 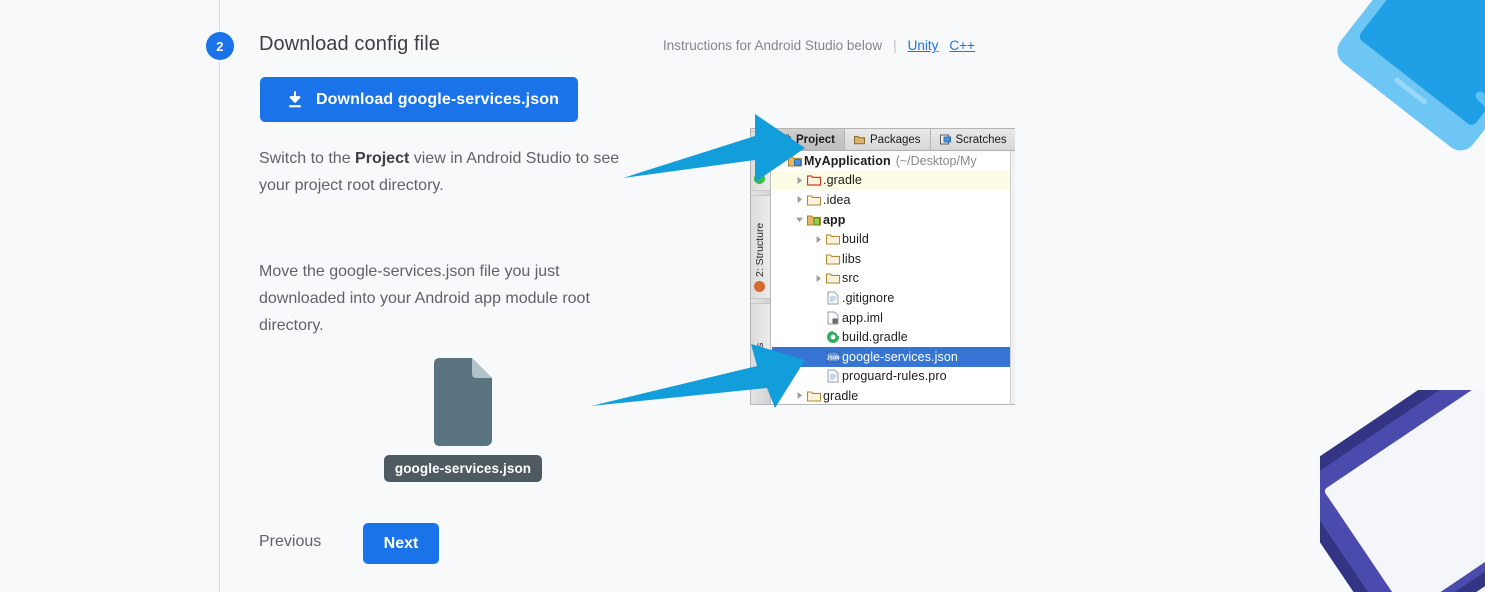 I want to click on tree-row: libs, so click(x=893, y=259).